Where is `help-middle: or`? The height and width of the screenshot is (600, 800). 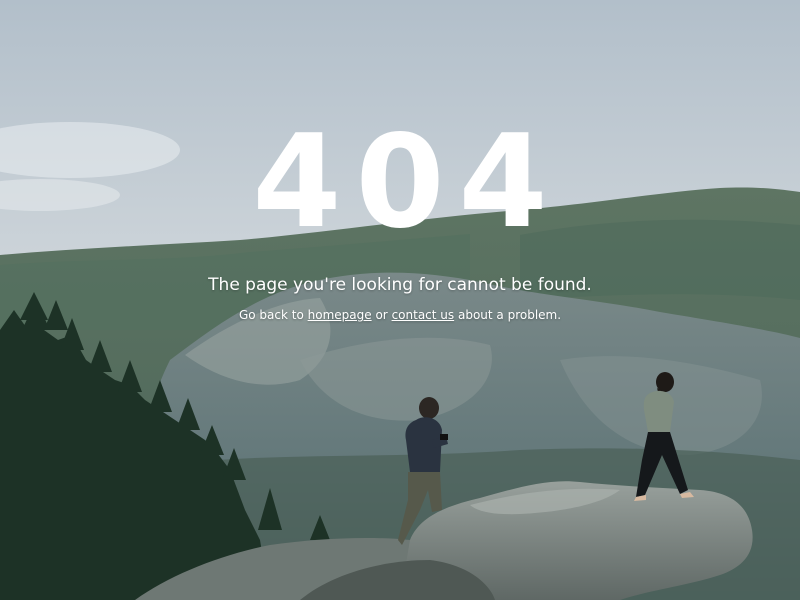 help-middle: or is located at coordinates (381, 315).